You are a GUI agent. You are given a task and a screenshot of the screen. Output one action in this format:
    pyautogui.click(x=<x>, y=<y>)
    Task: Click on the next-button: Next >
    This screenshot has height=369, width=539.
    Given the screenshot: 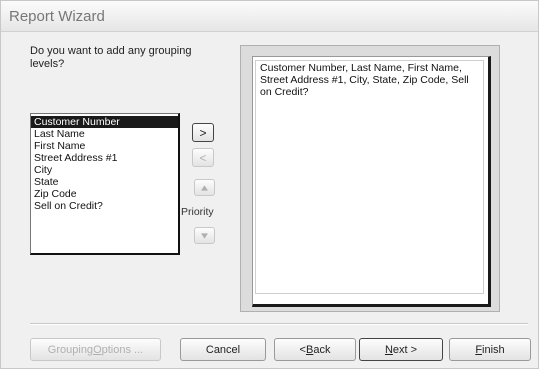 What is the action you would take?
    pyautogui.click(x=401, y=349)
    